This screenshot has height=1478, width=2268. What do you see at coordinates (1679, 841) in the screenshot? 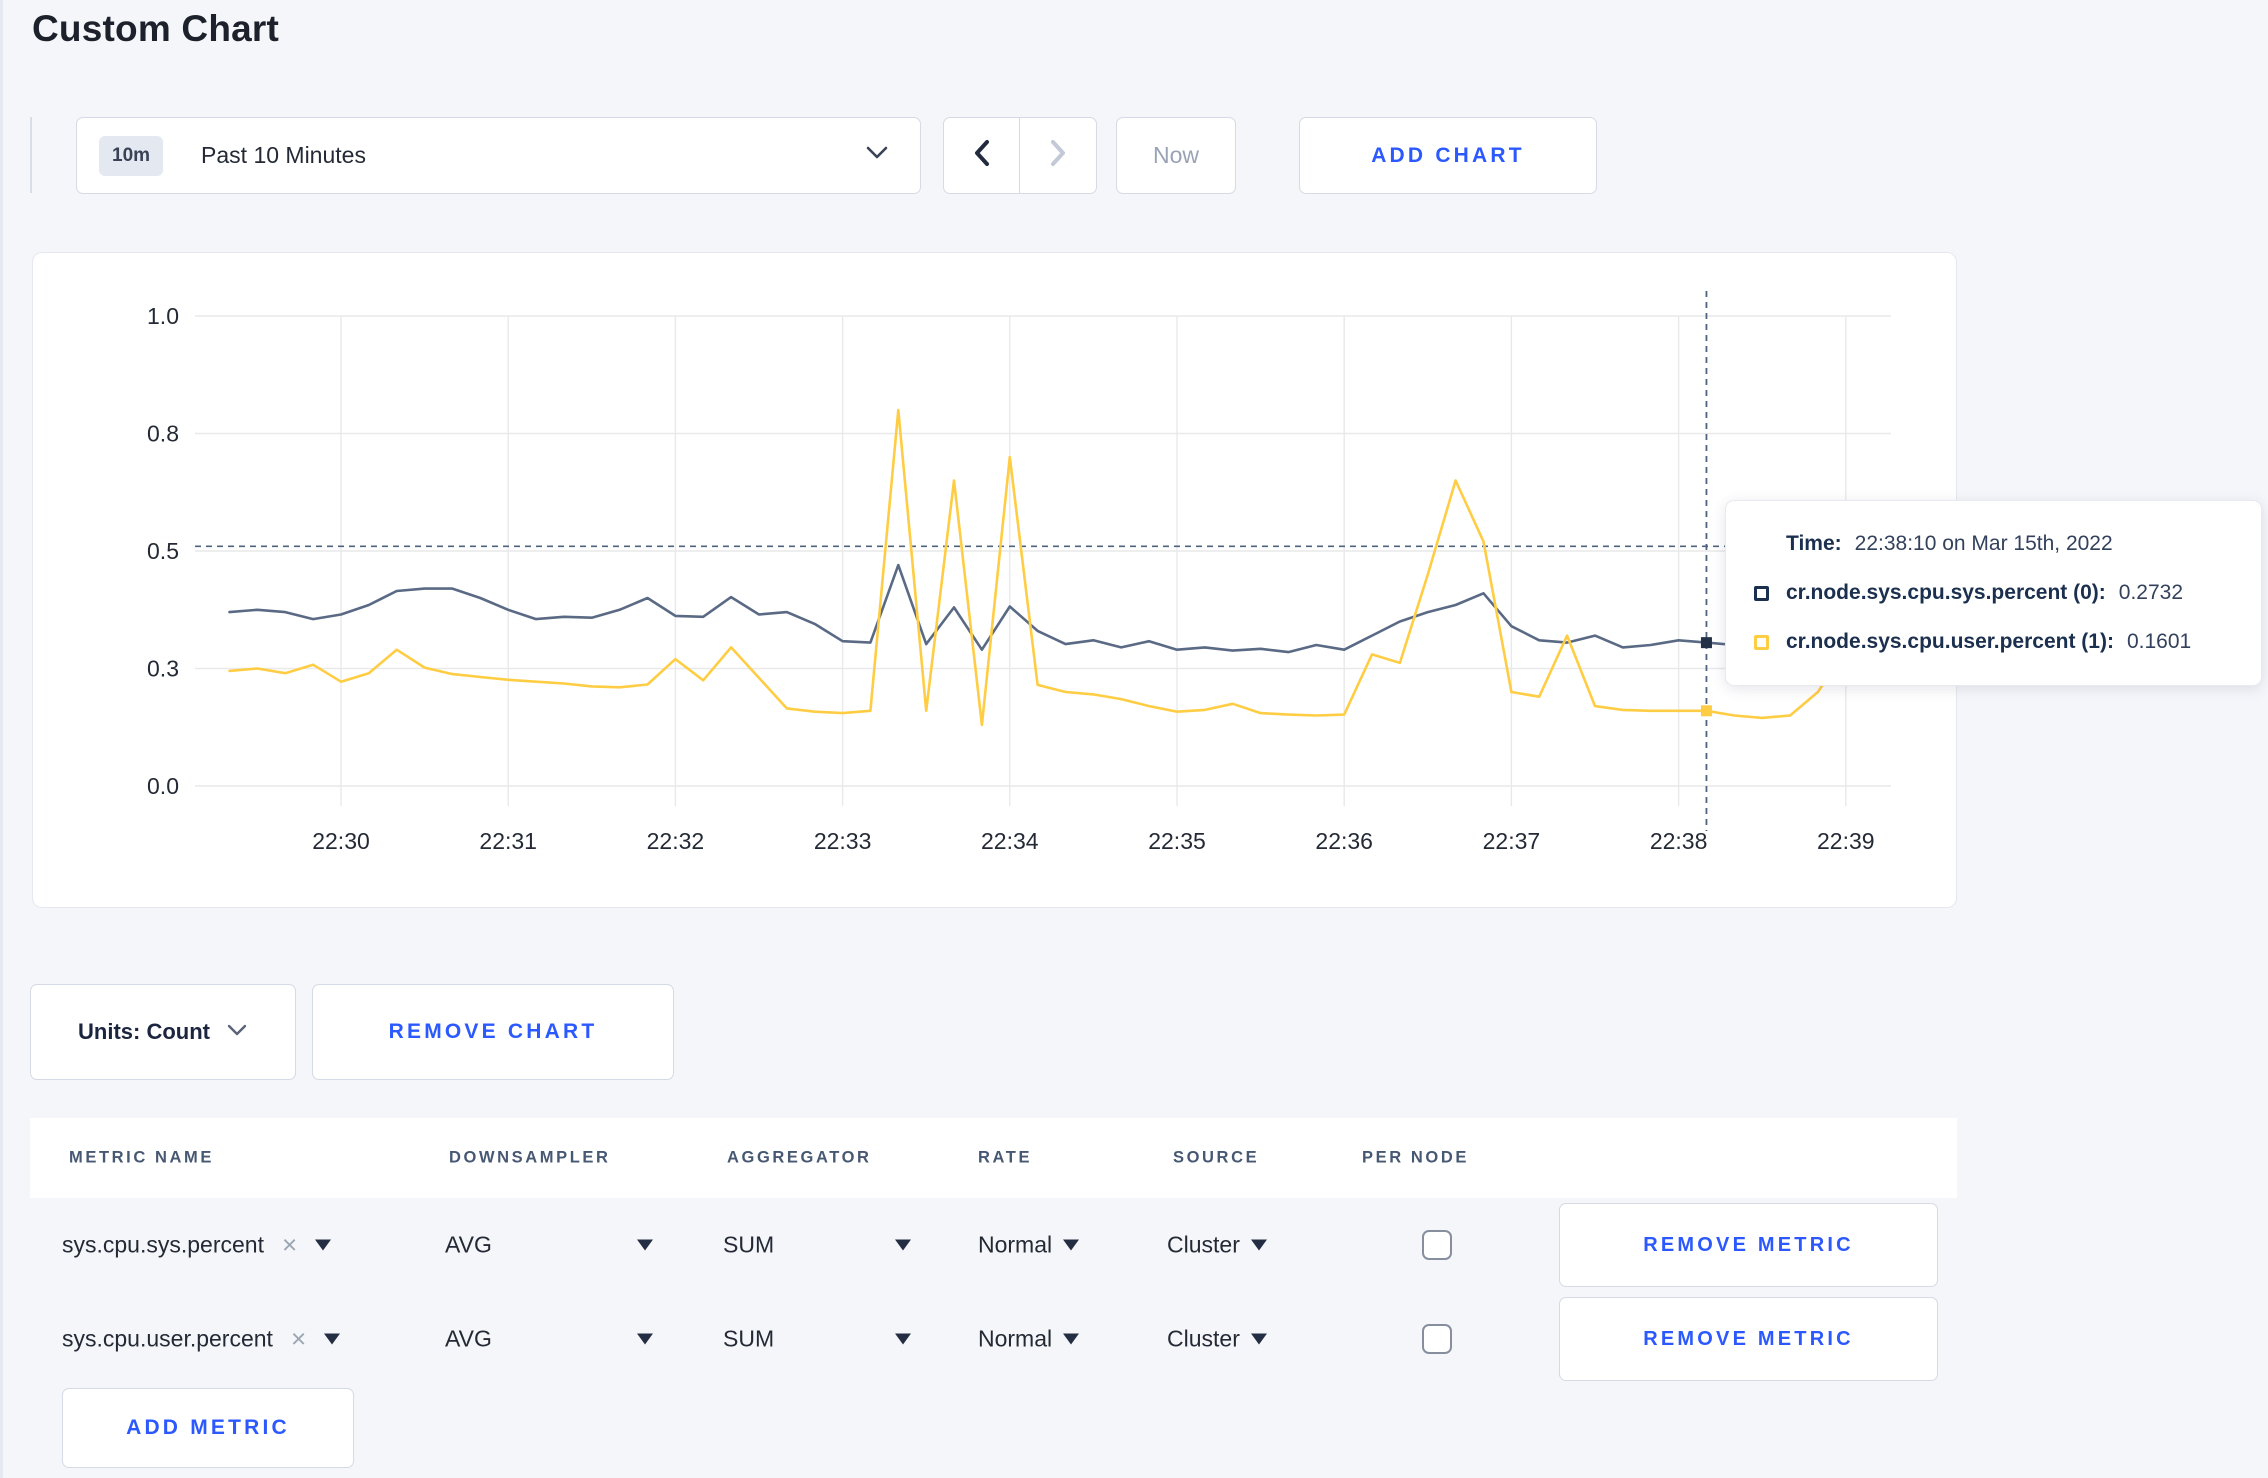
I see `svg-text: 22:38` at bounding box center [1679, 841].